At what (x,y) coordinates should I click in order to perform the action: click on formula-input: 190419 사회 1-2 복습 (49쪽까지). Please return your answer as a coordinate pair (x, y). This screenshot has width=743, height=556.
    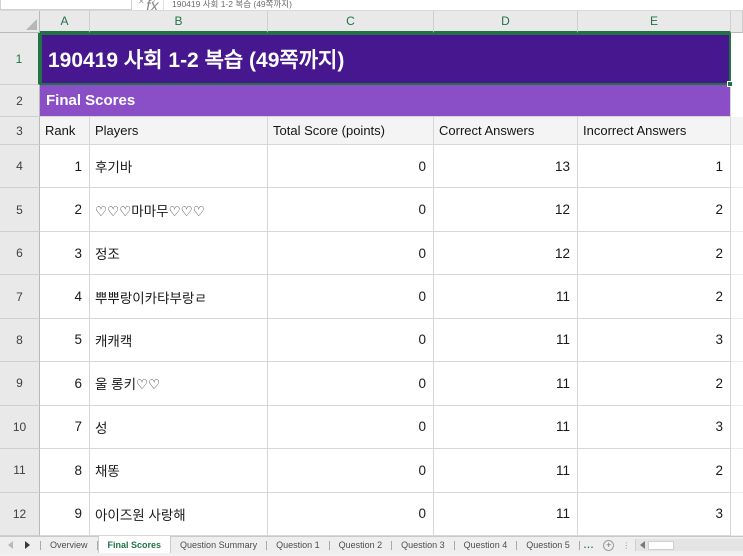
    Looking at the image, I should click on (232, 5).